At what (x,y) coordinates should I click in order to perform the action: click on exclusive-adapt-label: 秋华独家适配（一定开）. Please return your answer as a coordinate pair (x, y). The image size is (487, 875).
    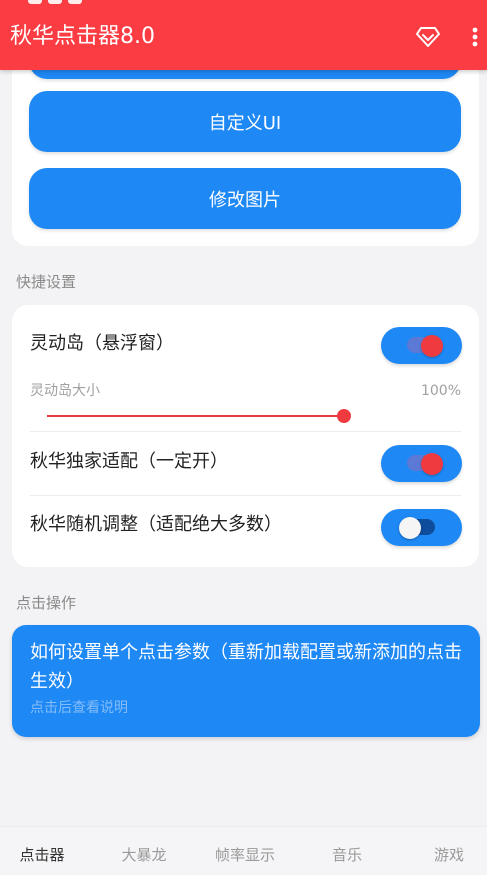
    Looking at the image, I should click on (129, 461).